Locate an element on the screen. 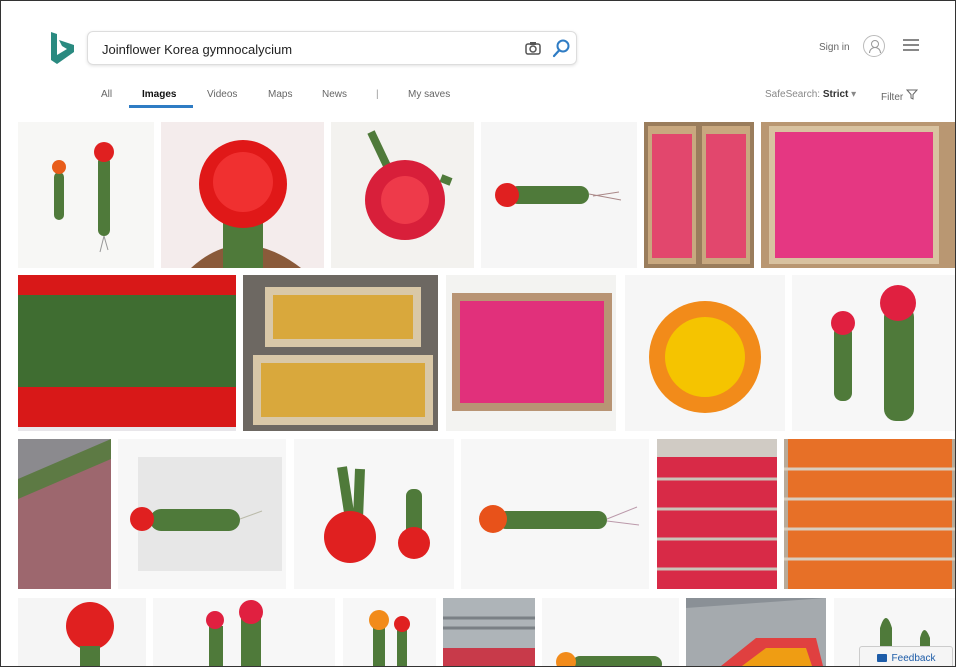  avatar-icon is located at coordinates (874, 46).